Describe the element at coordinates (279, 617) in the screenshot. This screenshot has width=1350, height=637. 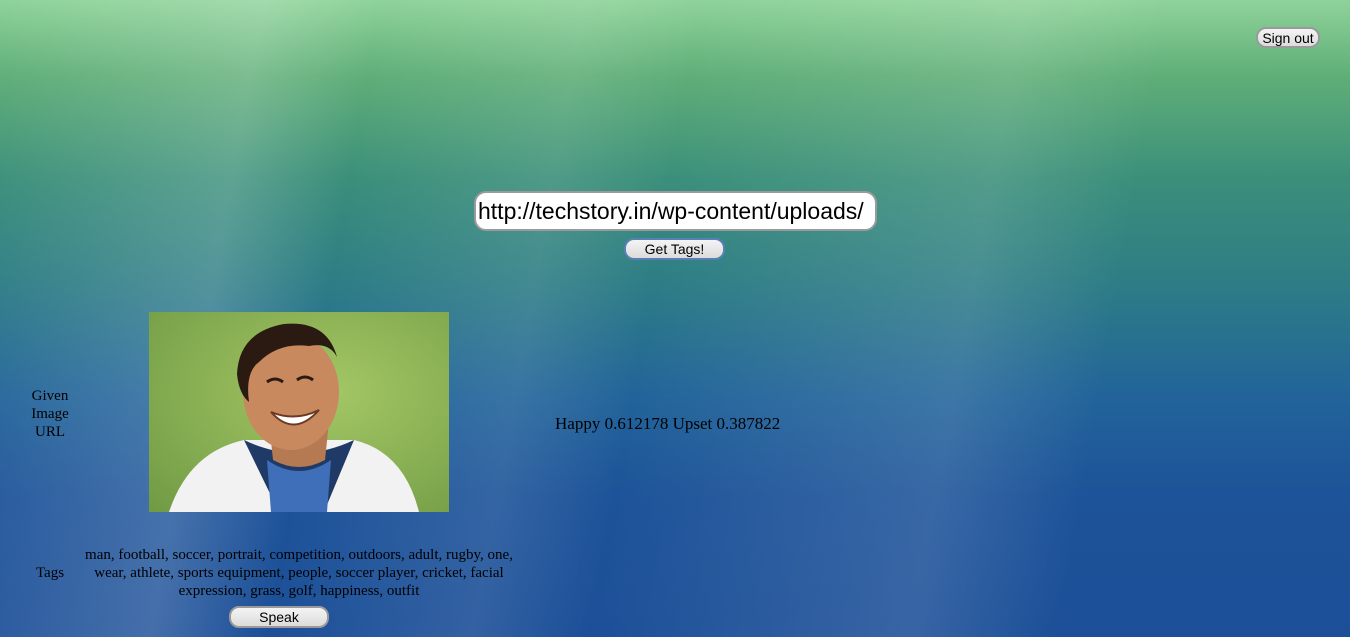
I see `speak-button: Speak` at that location.